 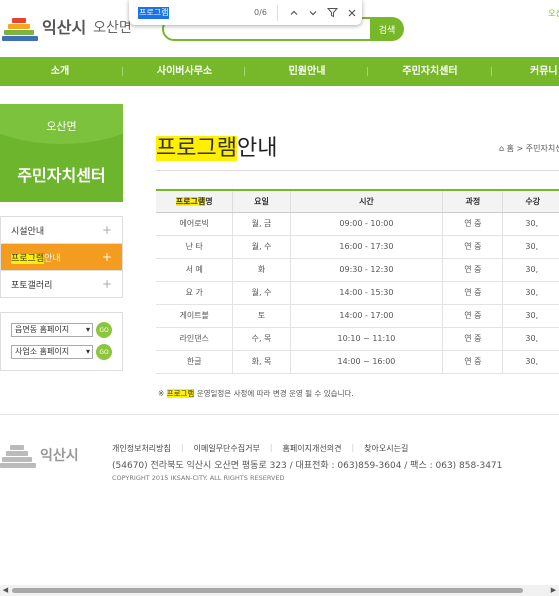 I want to click on breadcrumb-home: 홈, so click(x=510, y=148).